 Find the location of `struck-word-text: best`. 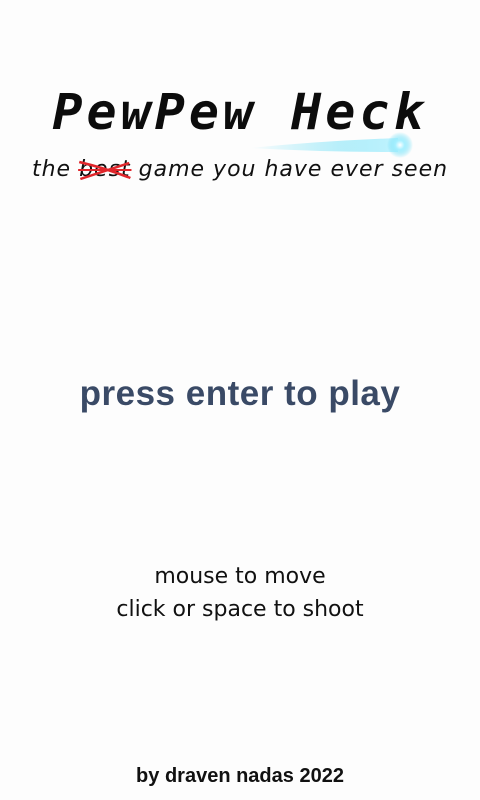

struck-word-text: best is located at coordinates (105, 169).